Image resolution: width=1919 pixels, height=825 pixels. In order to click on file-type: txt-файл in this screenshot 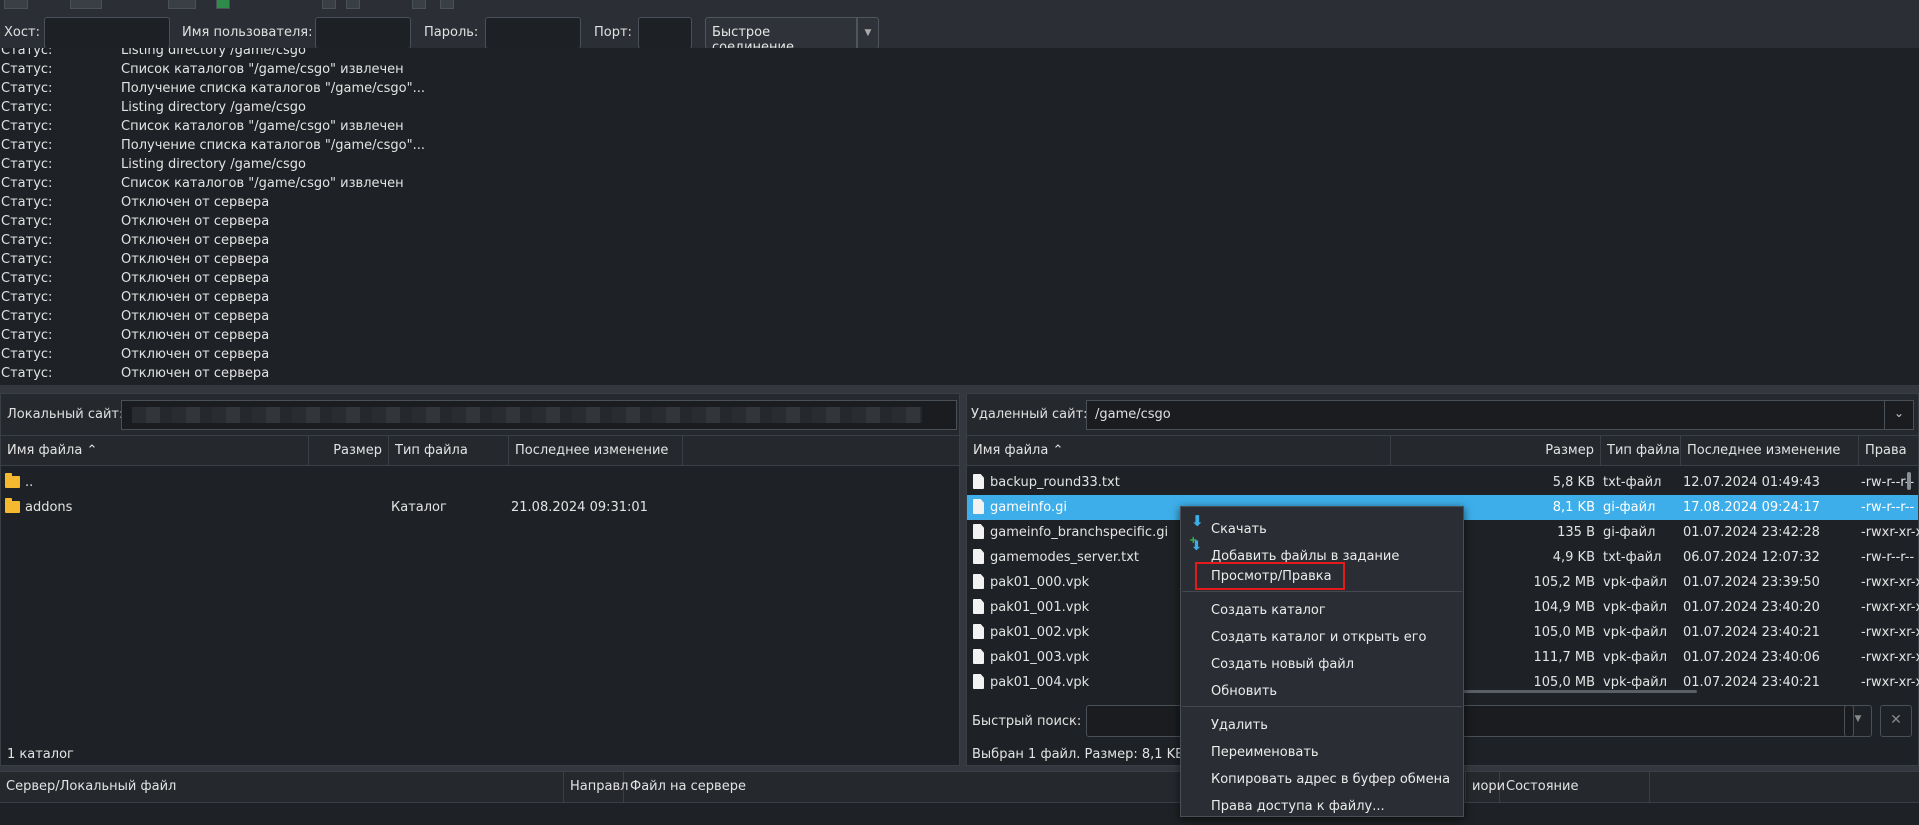, I will do `click(1632, 557)`.